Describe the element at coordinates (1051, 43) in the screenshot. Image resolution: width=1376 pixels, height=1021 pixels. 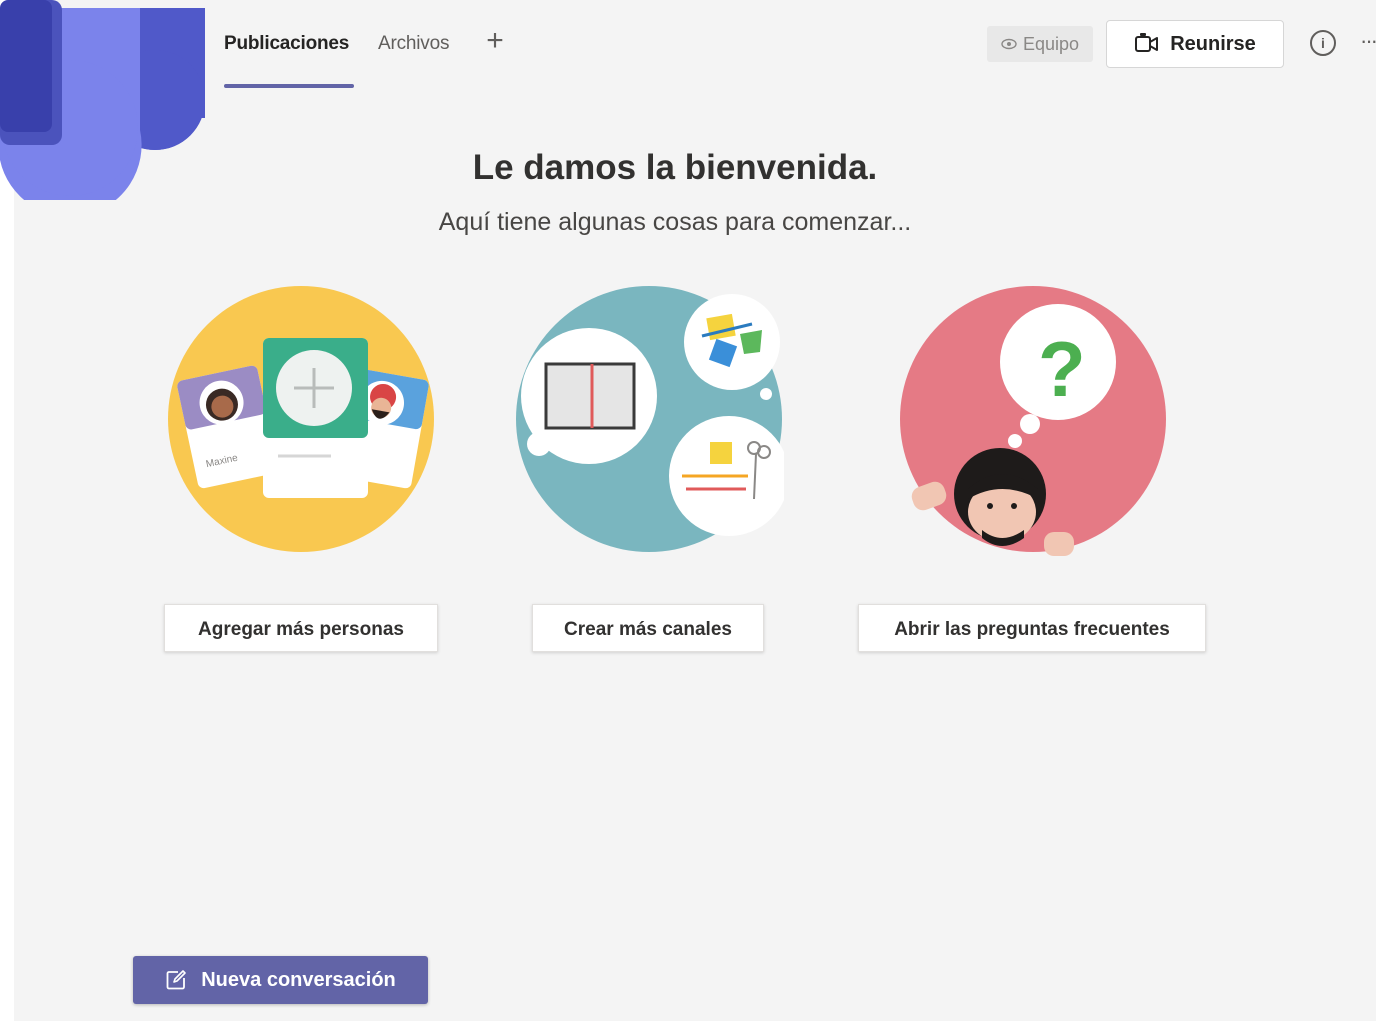
I see `team-badge-label: Equipo` at that location.